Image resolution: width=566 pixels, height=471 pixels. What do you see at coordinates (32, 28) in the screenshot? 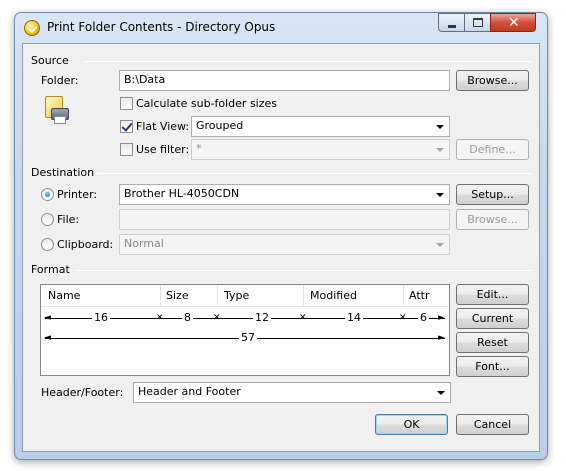
I see `directory-opus-app-icon` at bounding box center [32, 28].